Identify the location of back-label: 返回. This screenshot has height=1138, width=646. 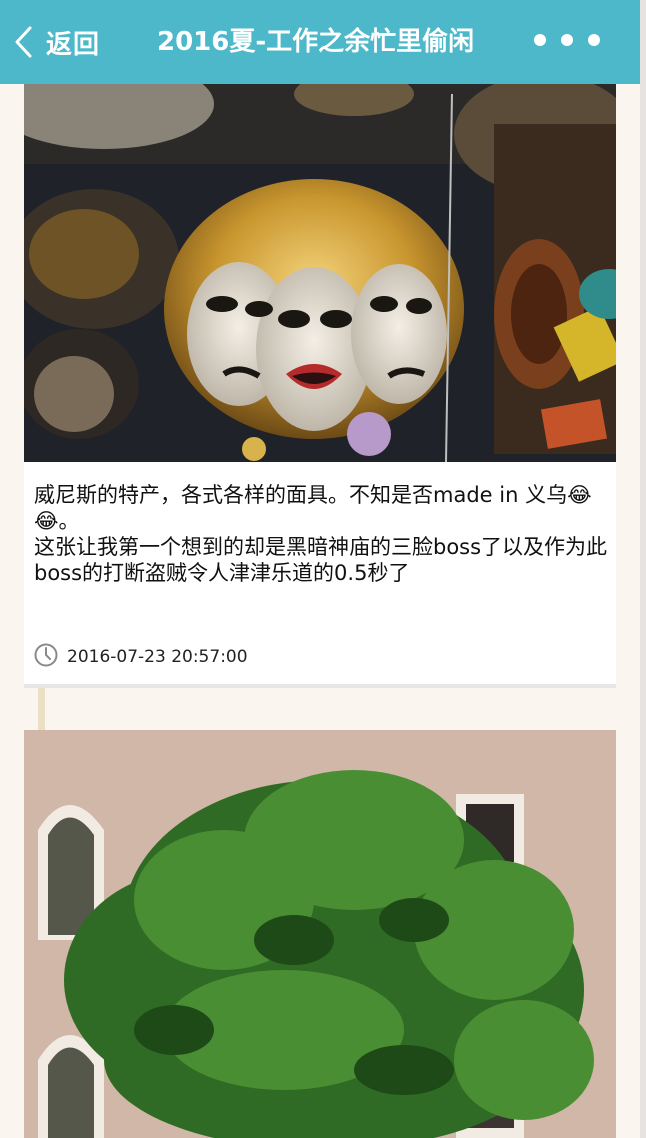
(73, 44).